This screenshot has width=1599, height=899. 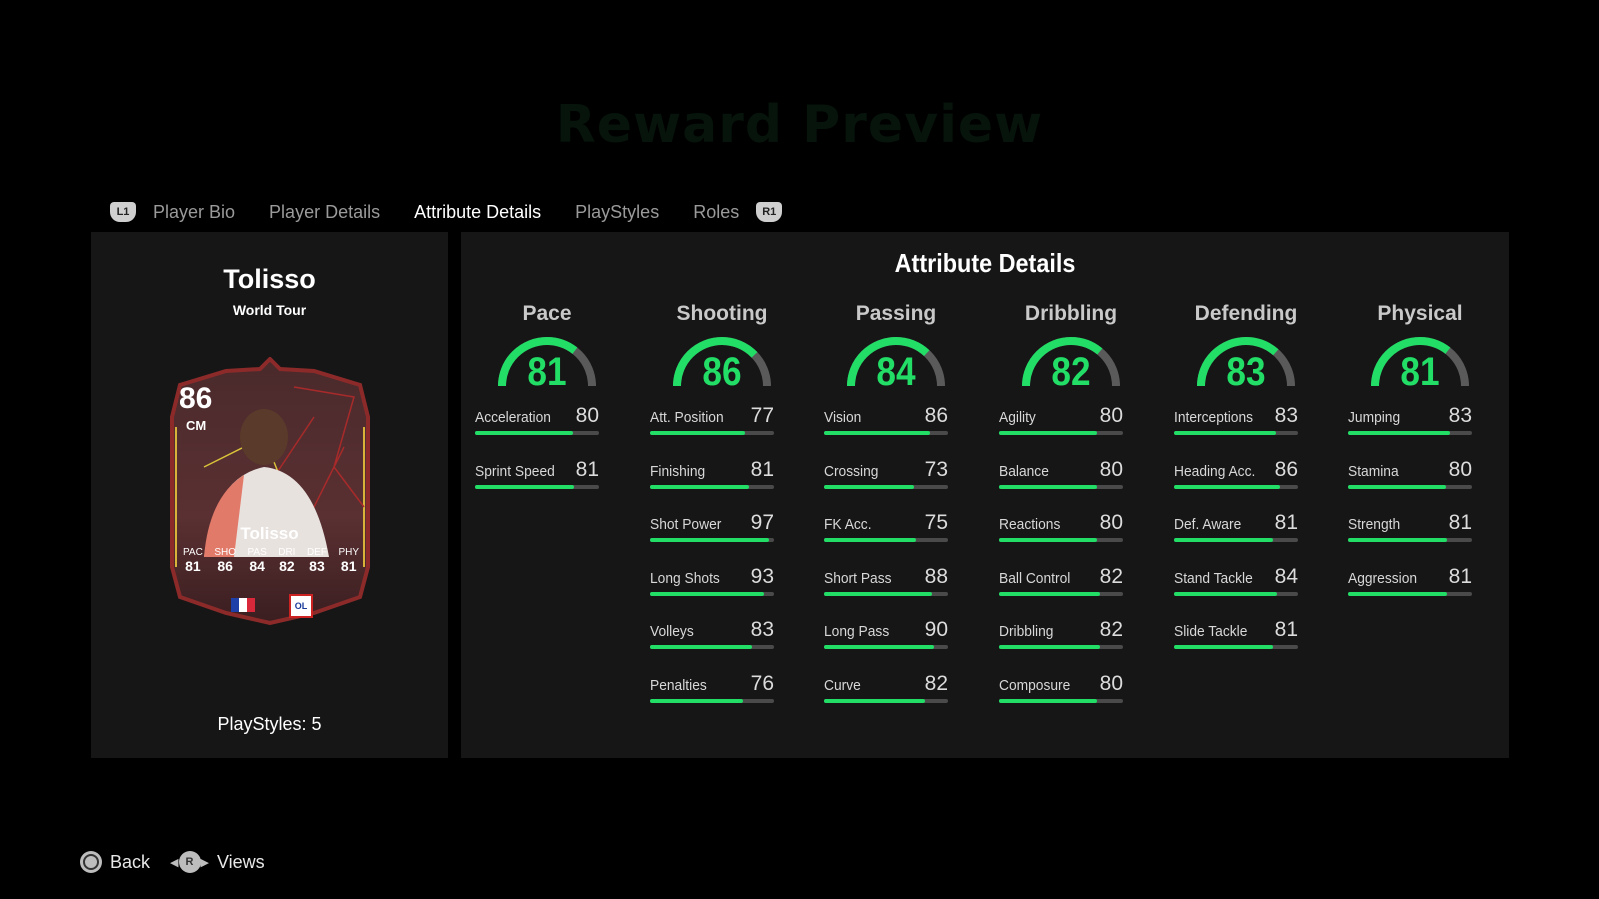 I want to click on stat-row: Short Pass 88, so click(x=886, y=590).